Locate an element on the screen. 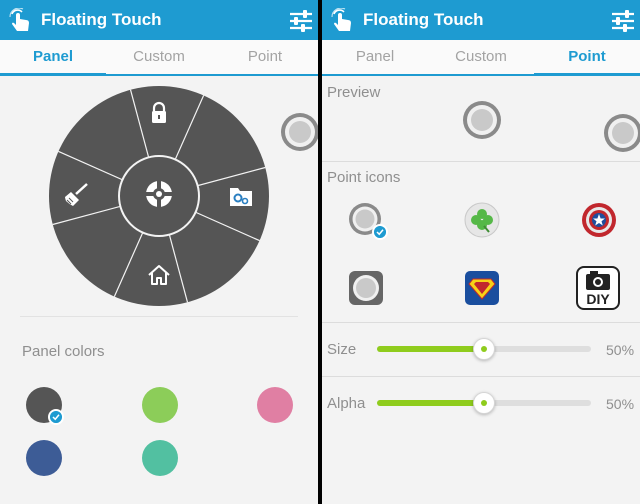 This screenshot has height=504, width=640. square-ring-icon is located at coordinates (366, 288).